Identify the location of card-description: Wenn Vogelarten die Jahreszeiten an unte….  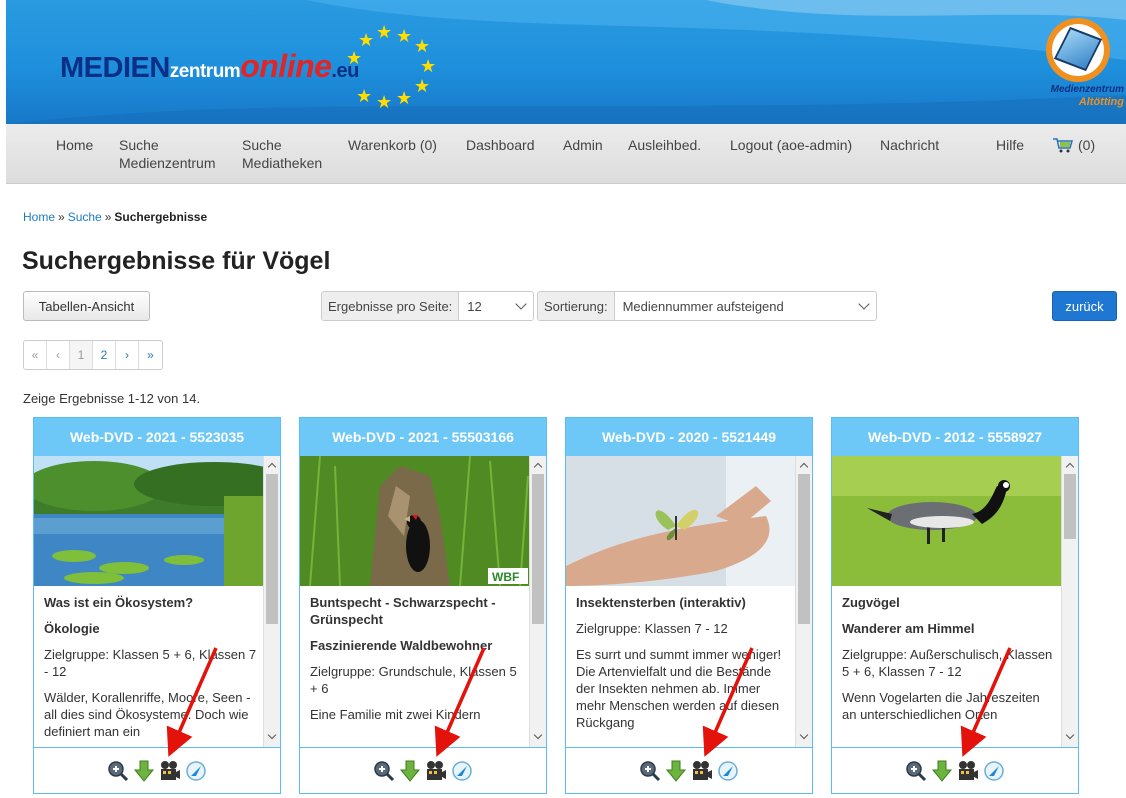
(941, 706).